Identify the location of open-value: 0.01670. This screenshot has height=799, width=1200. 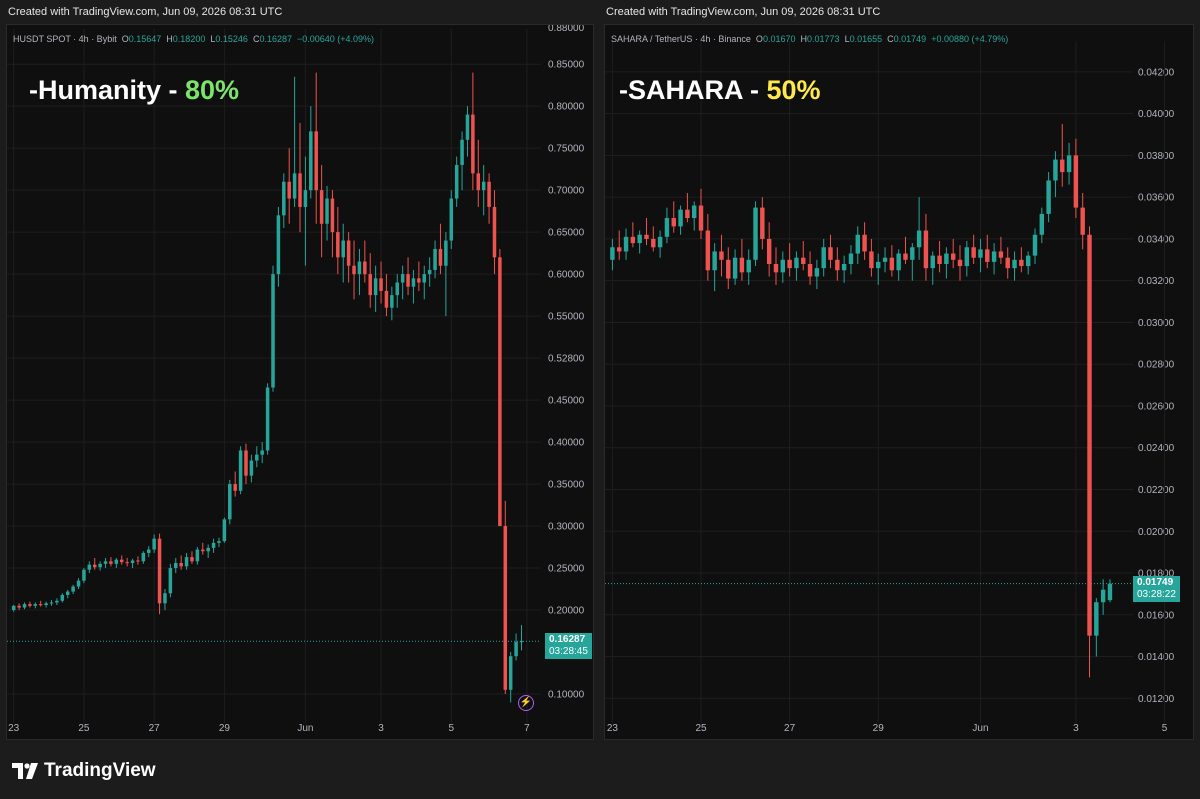
(779, 39).